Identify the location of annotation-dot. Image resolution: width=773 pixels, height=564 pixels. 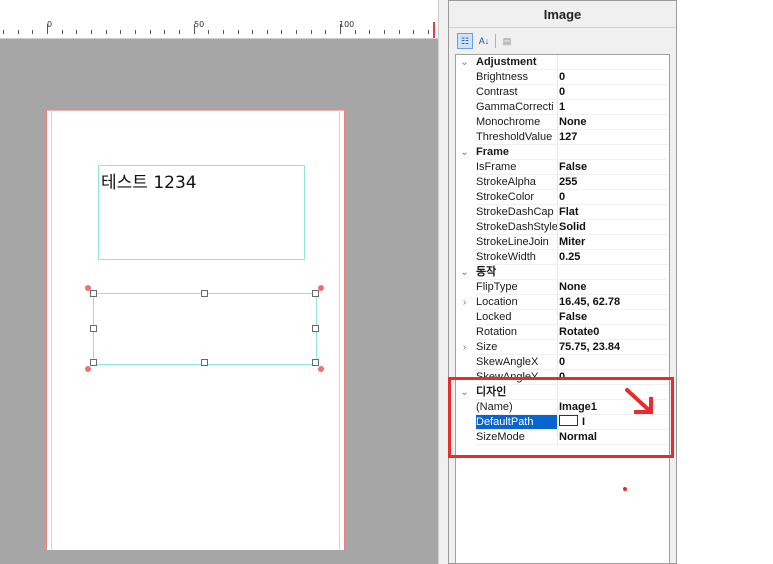
(625, 489).